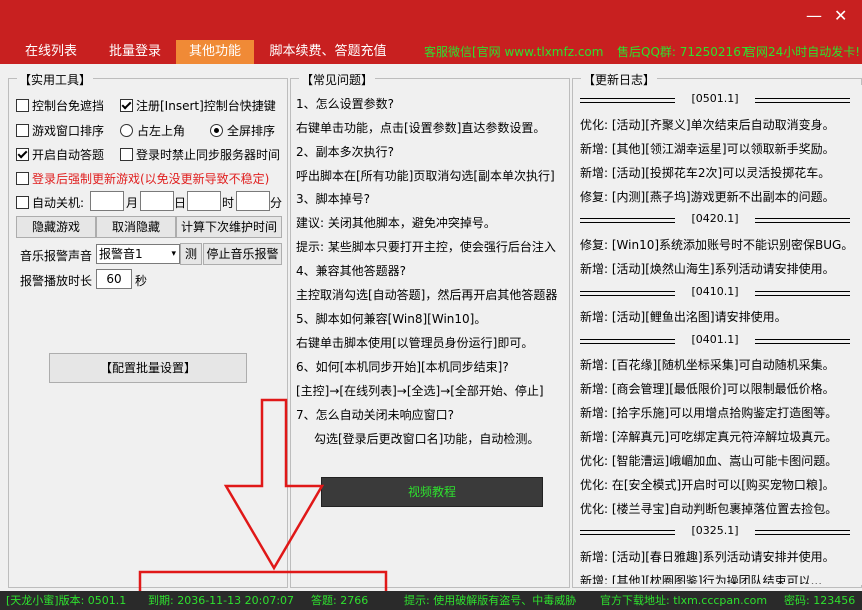 Image resolution: width=862 pixels, height=610 pixels. Describe the element at coordinates (432, 492) in the screenshot. I see `video-tutorial-button: 视频教程` at that location.